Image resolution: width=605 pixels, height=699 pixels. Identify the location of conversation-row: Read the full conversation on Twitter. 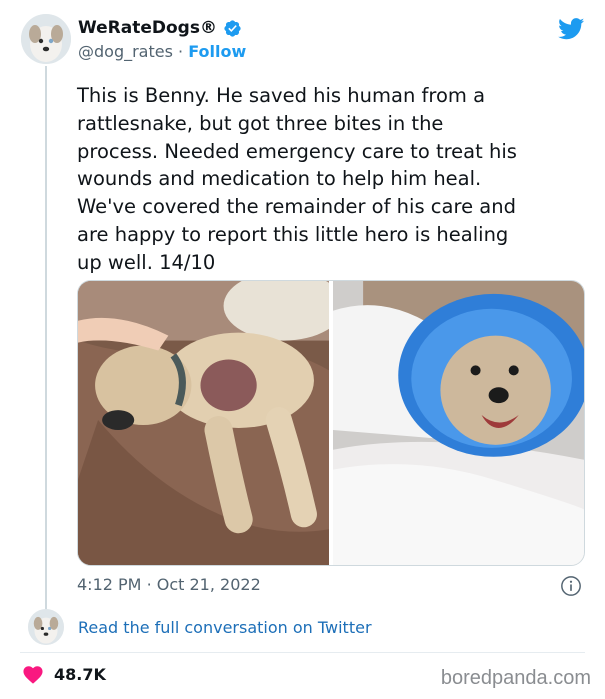
(200, 627).